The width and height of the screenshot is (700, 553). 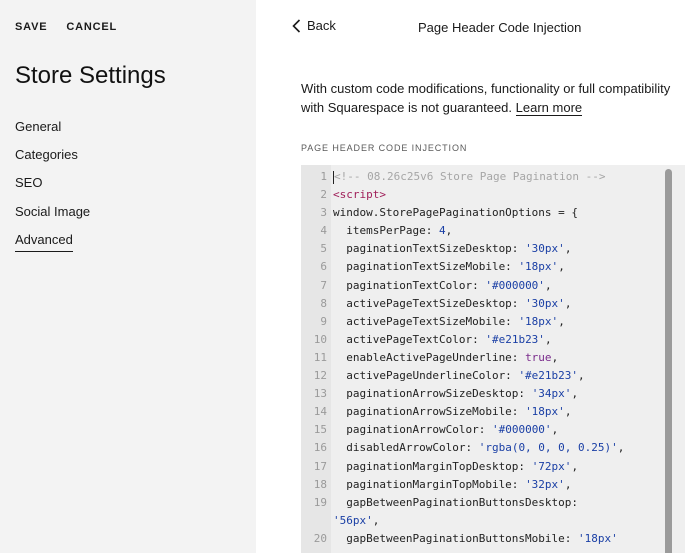 I want to click on code-token: paginationArrowSizeMobile:, so click(x=429, y=412).